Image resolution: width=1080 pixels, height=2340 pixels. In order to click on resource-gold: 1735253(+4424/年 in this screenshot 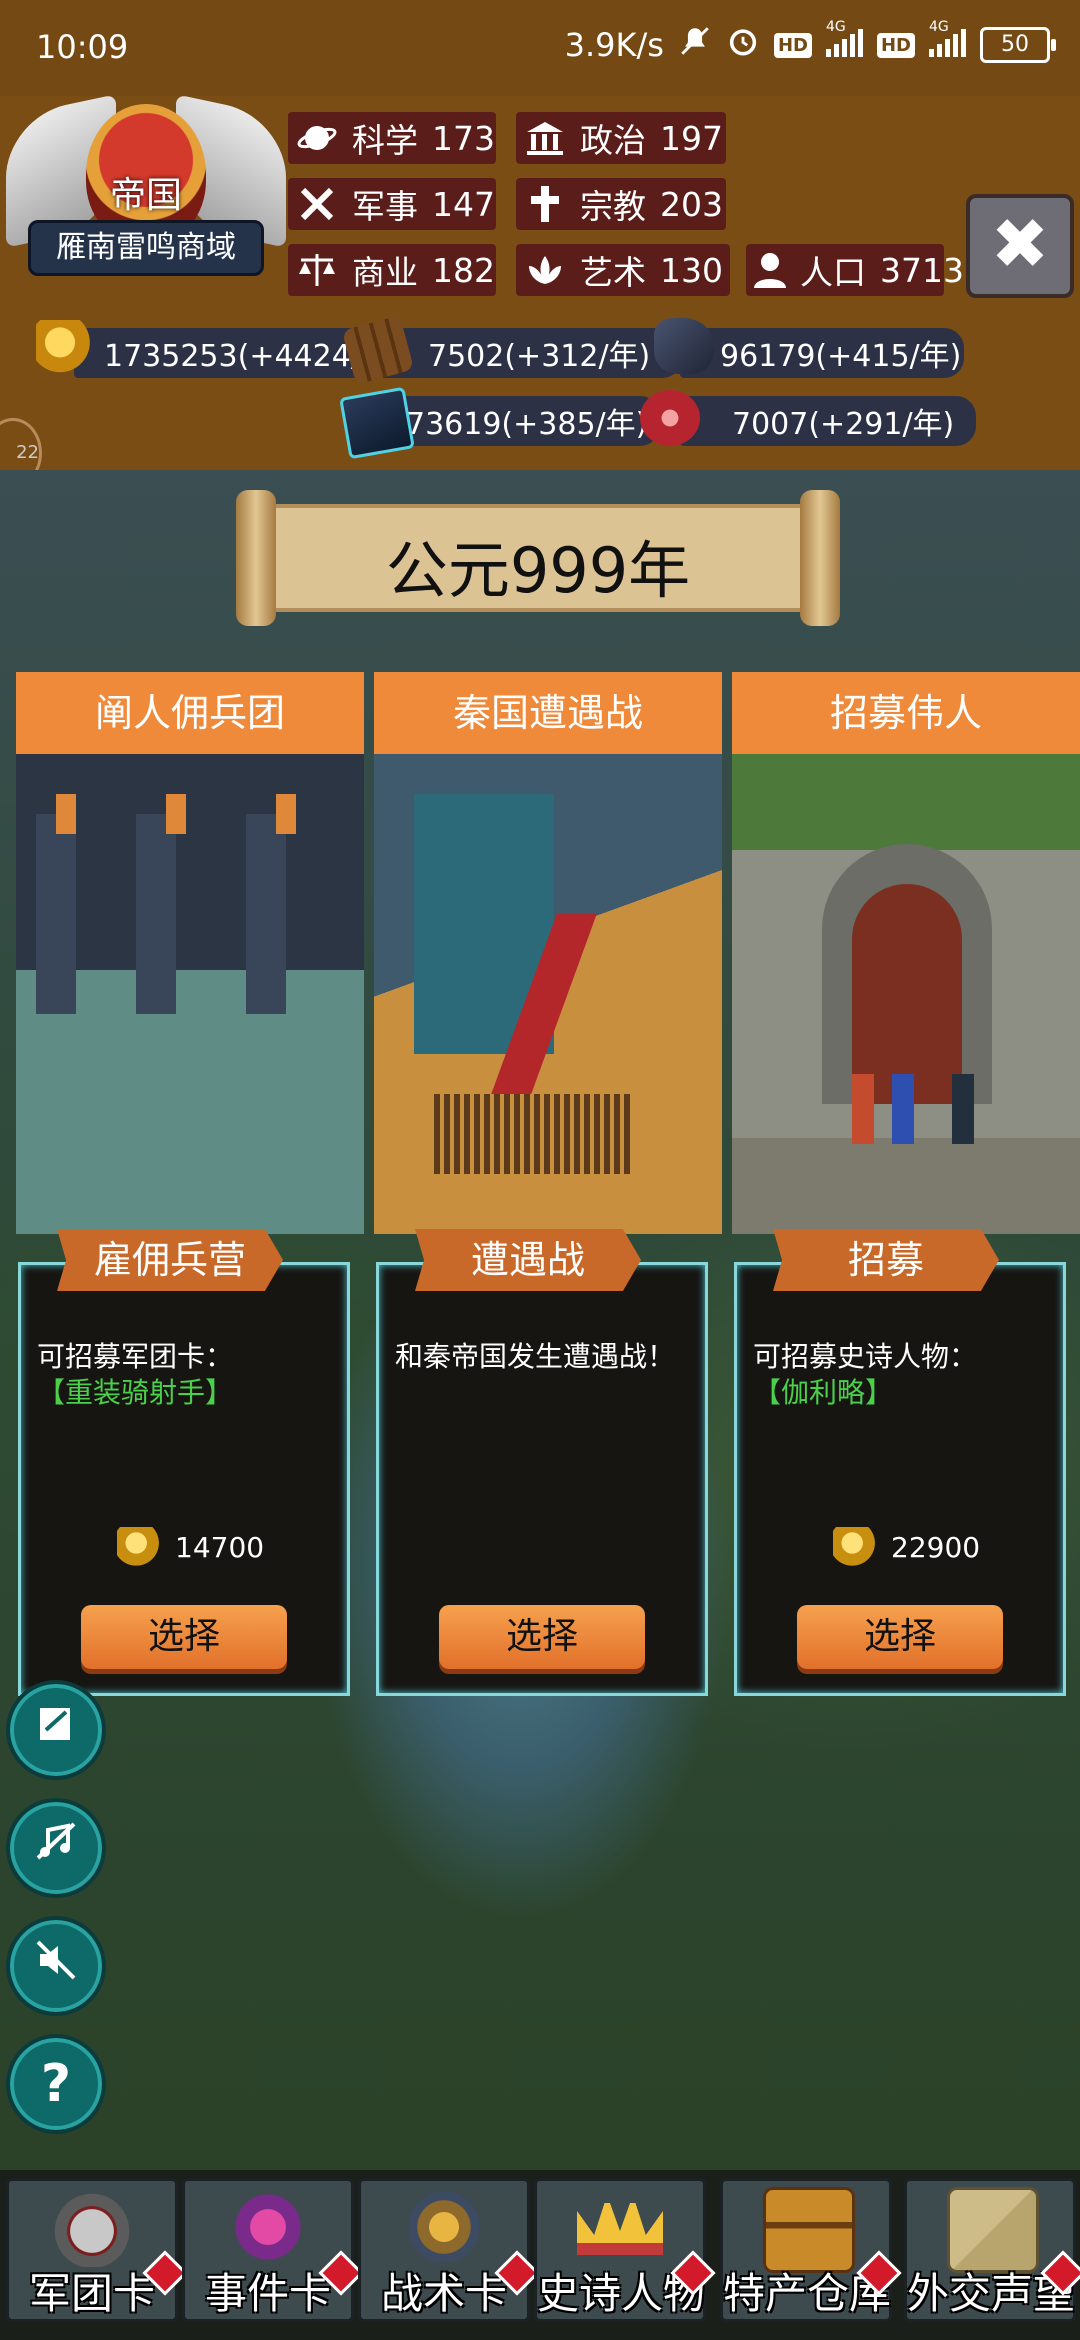, I will do `click(232, 353)`.